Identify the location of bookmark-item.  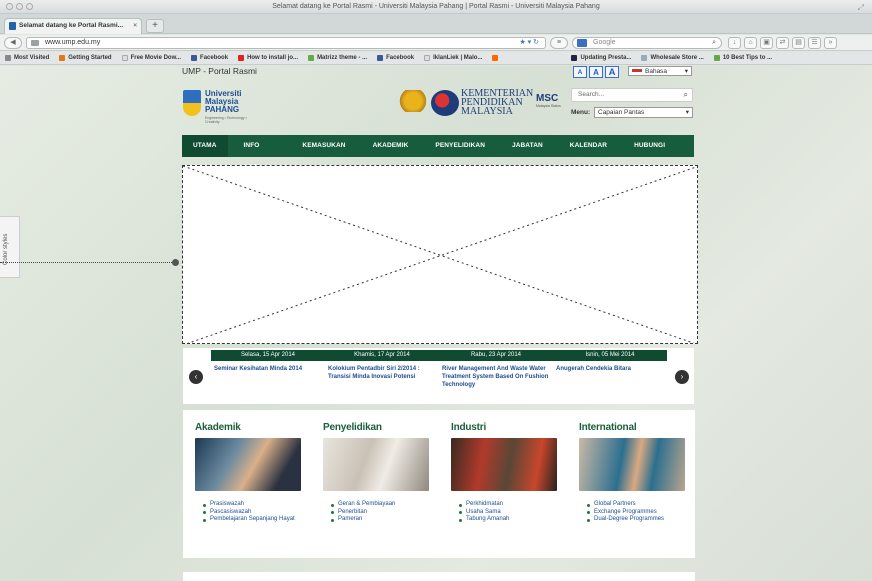
(526, 58).